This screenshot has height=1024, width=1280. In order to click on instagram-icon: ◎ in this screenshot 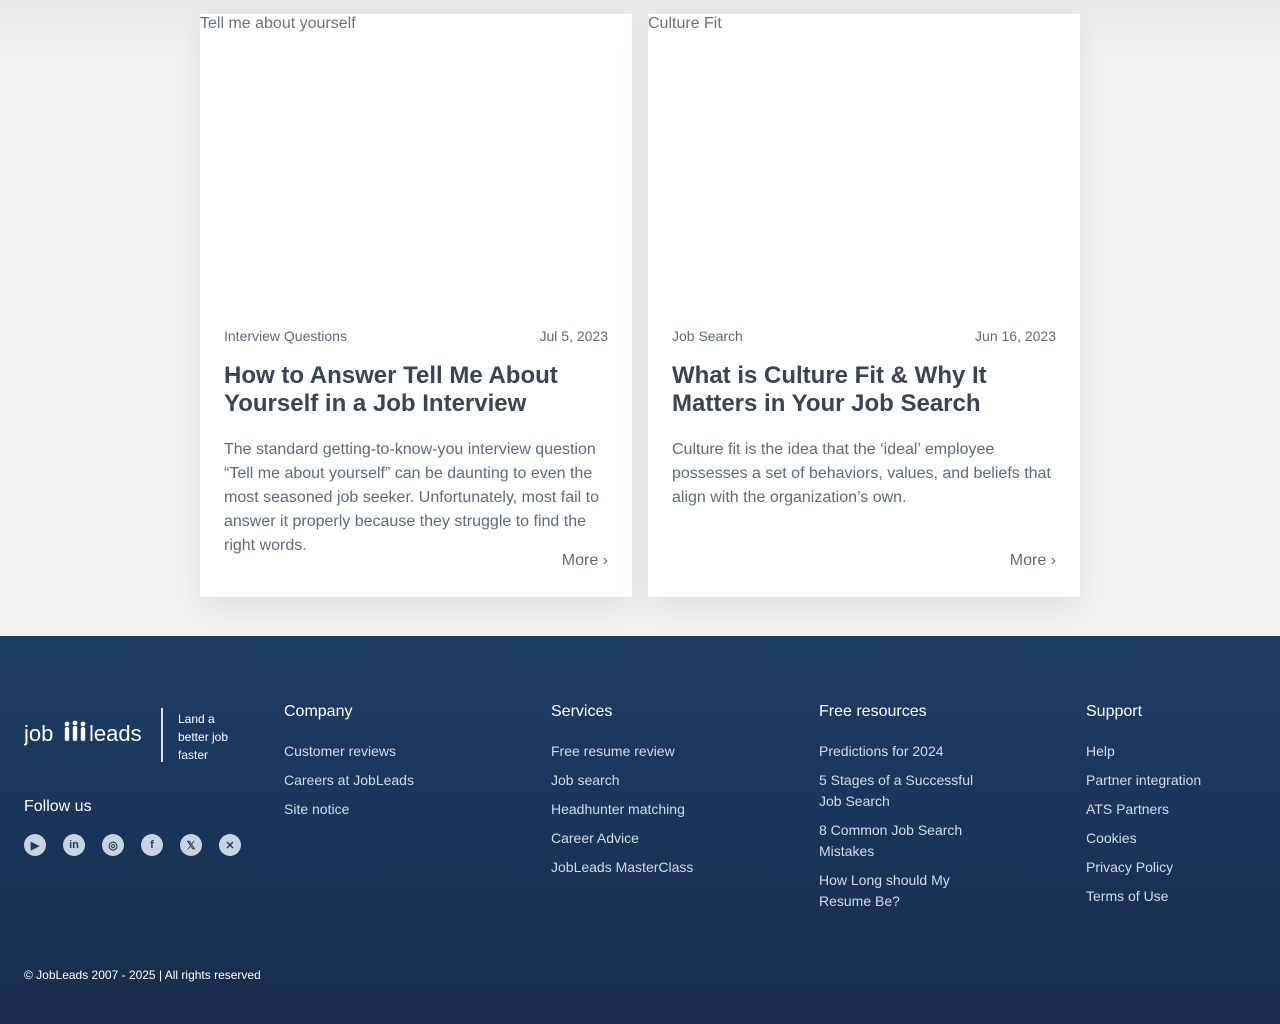, I will do `click(113, 845)`.